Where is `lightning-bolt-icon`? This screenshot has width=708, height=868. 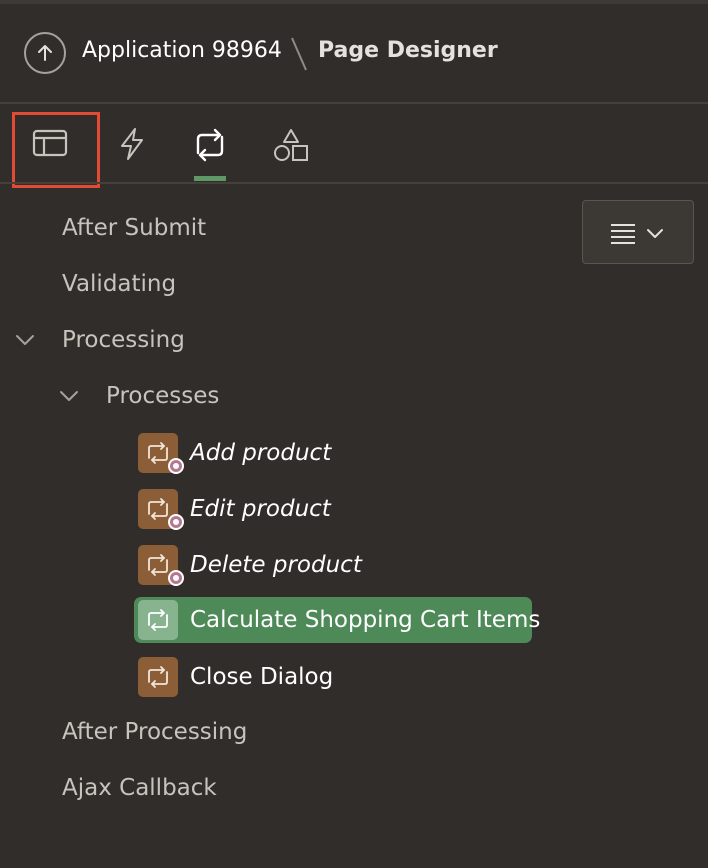 lightning-bolt-icon is located at coordinates (132, 144).